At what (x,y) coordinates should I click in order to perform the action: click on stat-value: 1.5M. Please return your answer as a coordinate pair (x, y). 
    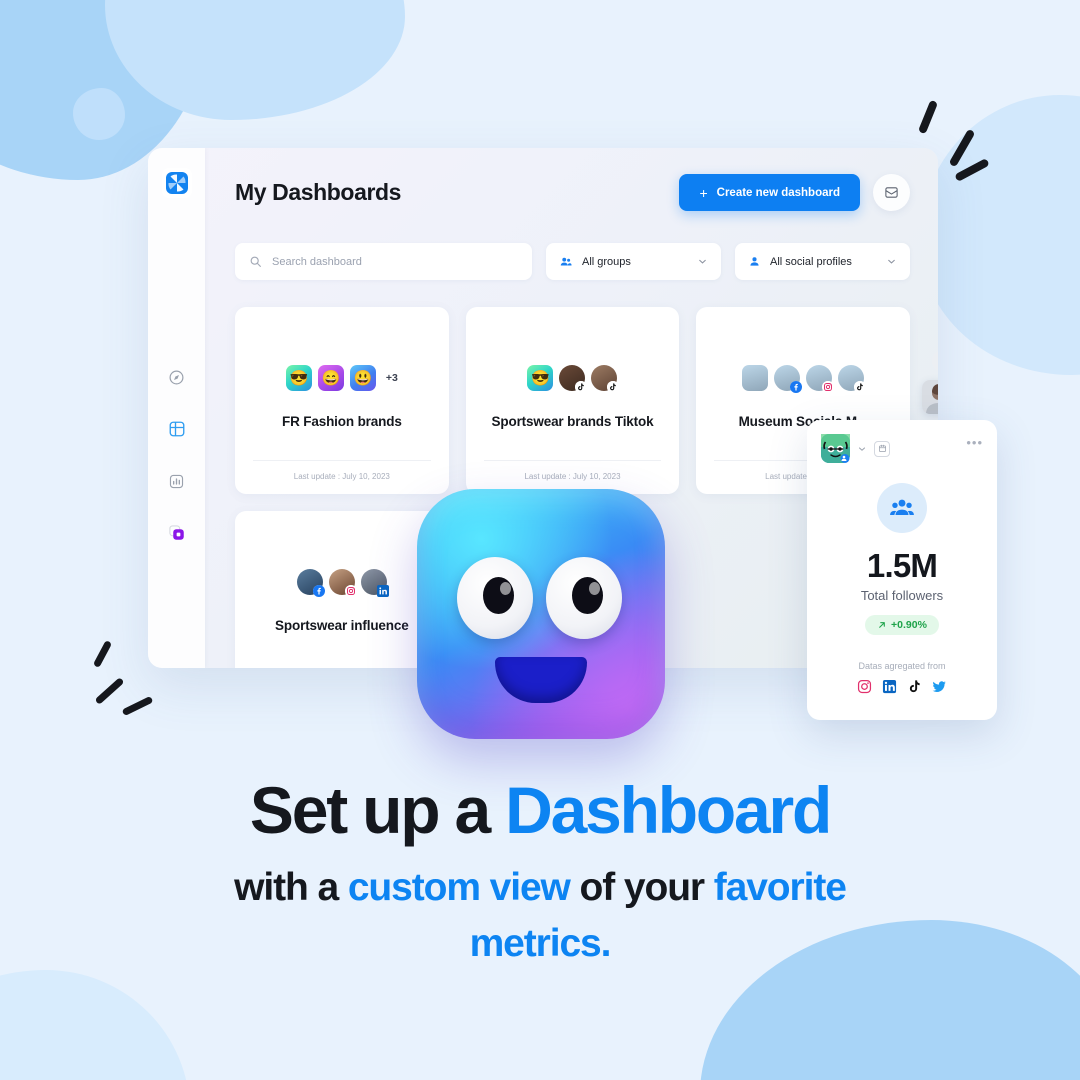
    Looking at the image, I should click on (902, 565).